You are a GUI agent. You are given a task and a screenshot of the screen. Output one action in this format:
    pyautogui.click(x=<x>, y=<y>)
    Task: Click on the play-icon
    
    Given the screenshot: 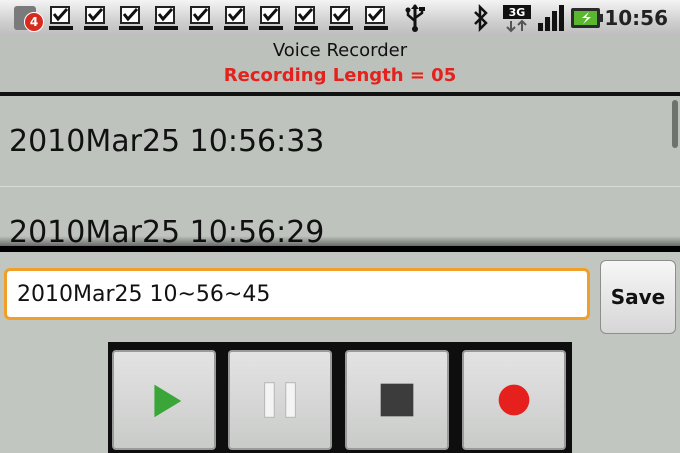 What is the action you would take?
    pyautogui.click(x=168, y=401)
    